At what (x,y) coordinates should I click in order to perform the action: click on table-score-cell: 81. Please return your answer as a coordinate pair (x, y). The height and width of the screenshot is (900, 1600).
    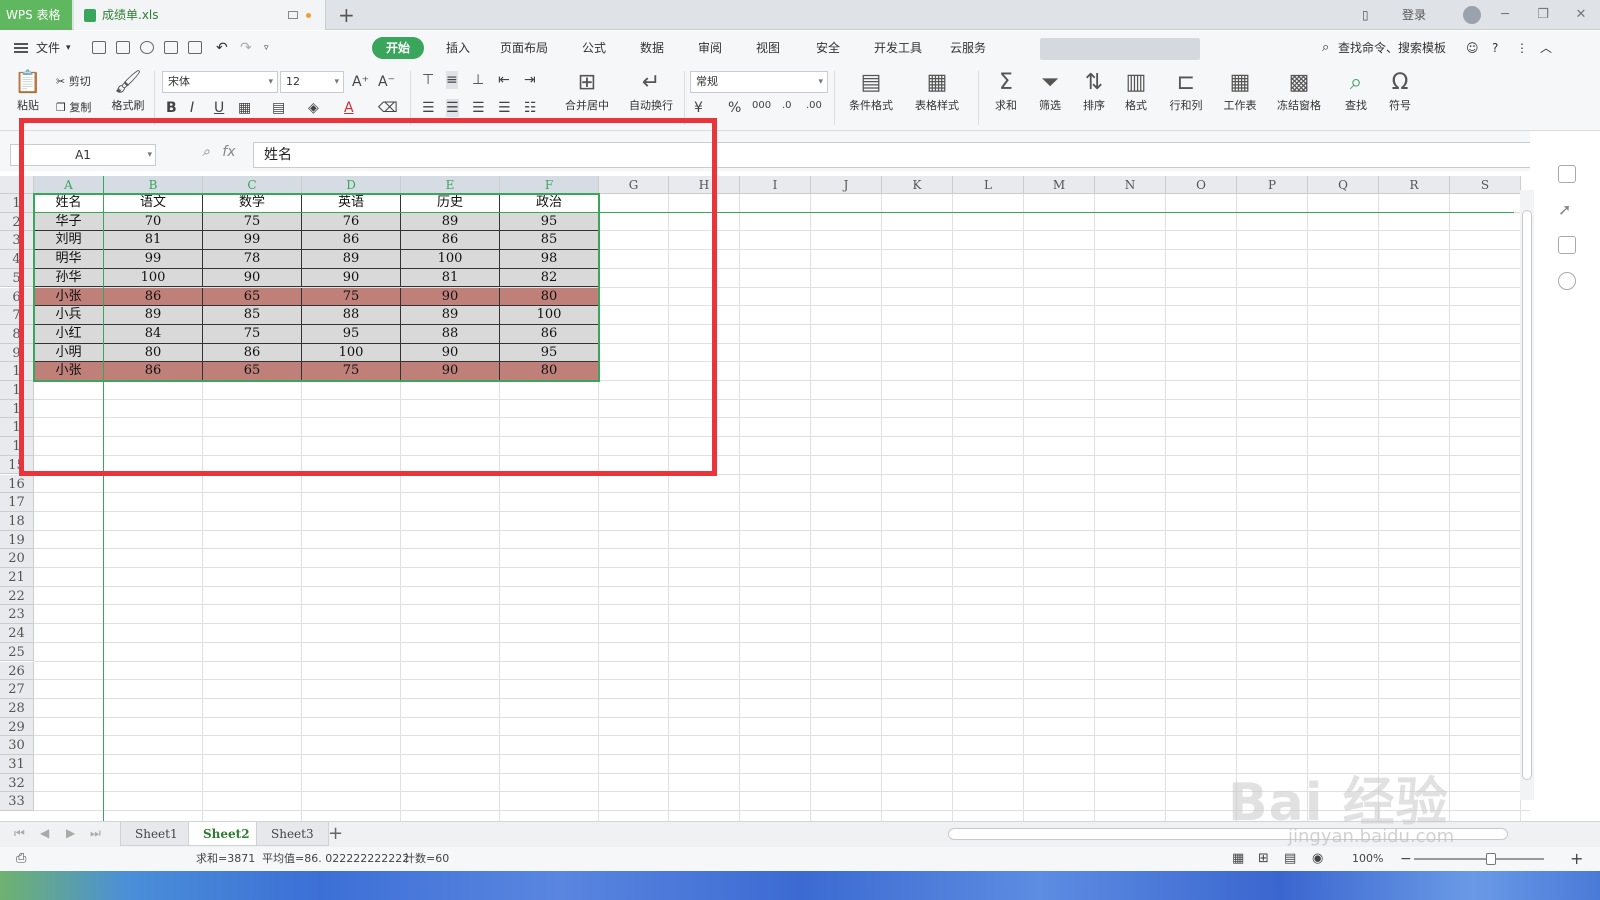
    Looking at the image, I should click on (450, 278).